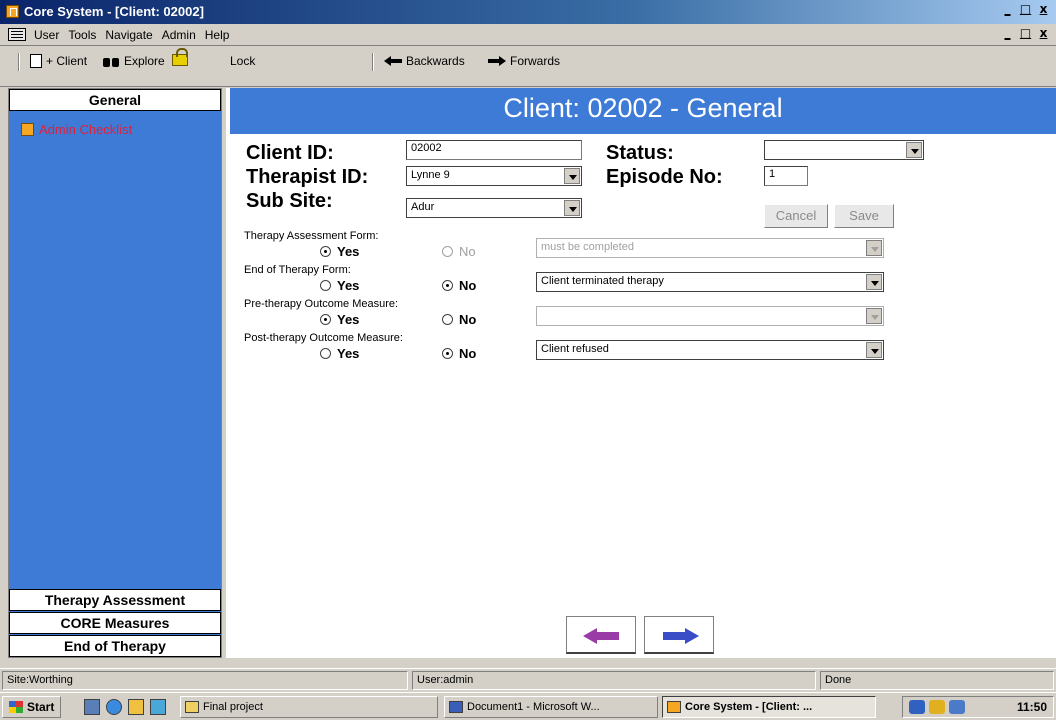 Image resolution: width=1056 pixels, height=720 pixels. I want to click on reason-select: Client terminated therapy, so click(710, 282).